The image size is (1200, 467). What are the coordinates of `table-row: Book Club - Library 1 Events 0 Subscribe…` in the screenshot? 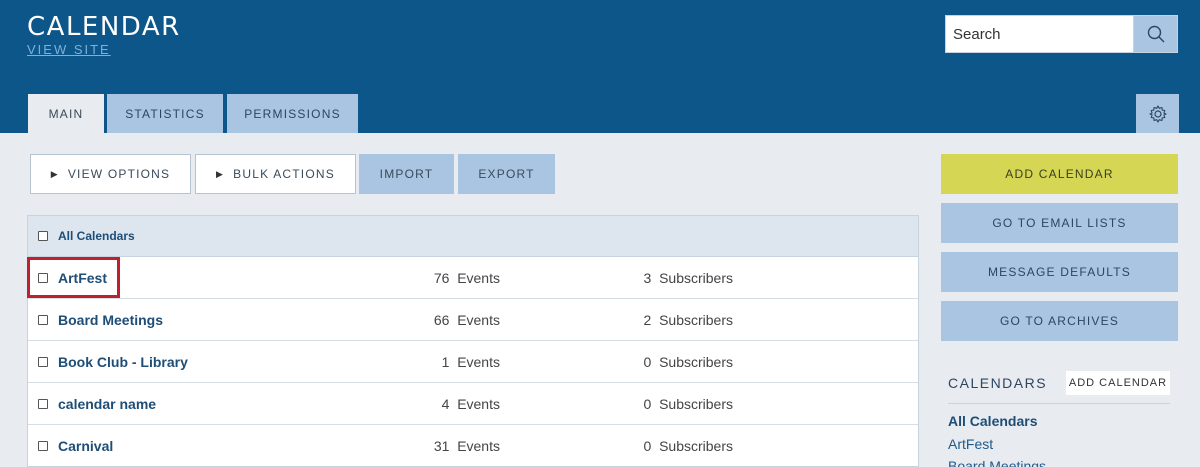 It's located at (473, 362).